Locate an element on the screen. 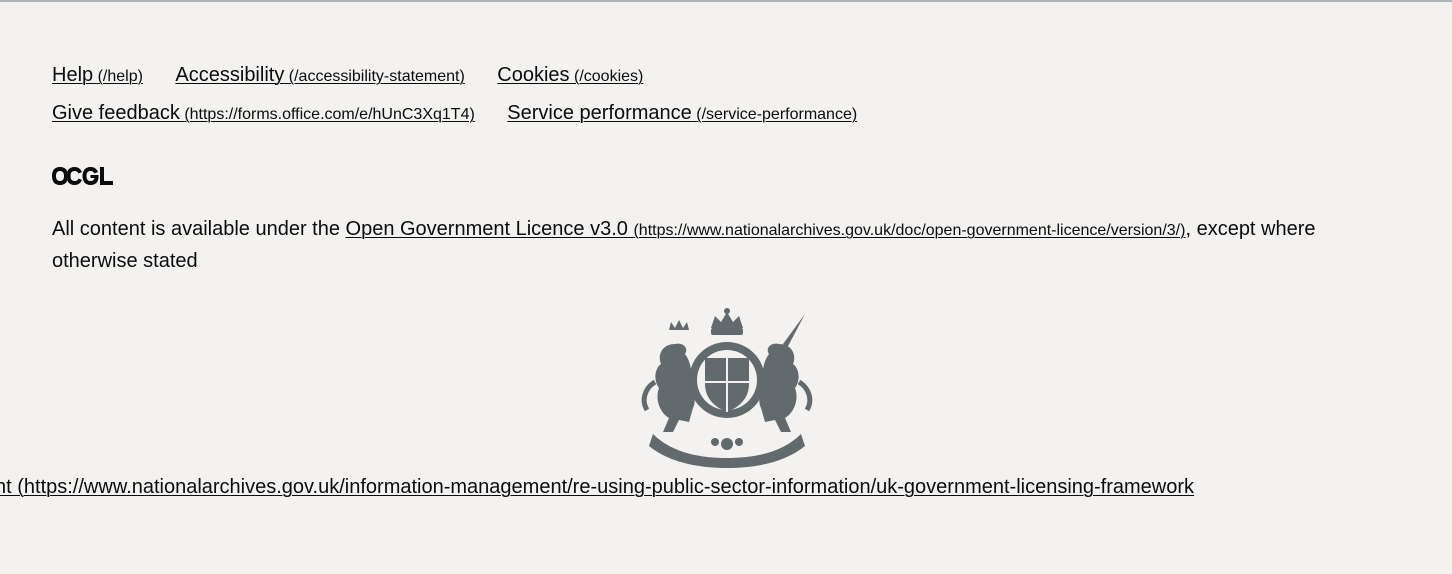  cookies-link-label: Cookies is located at coordinates (533, 75).